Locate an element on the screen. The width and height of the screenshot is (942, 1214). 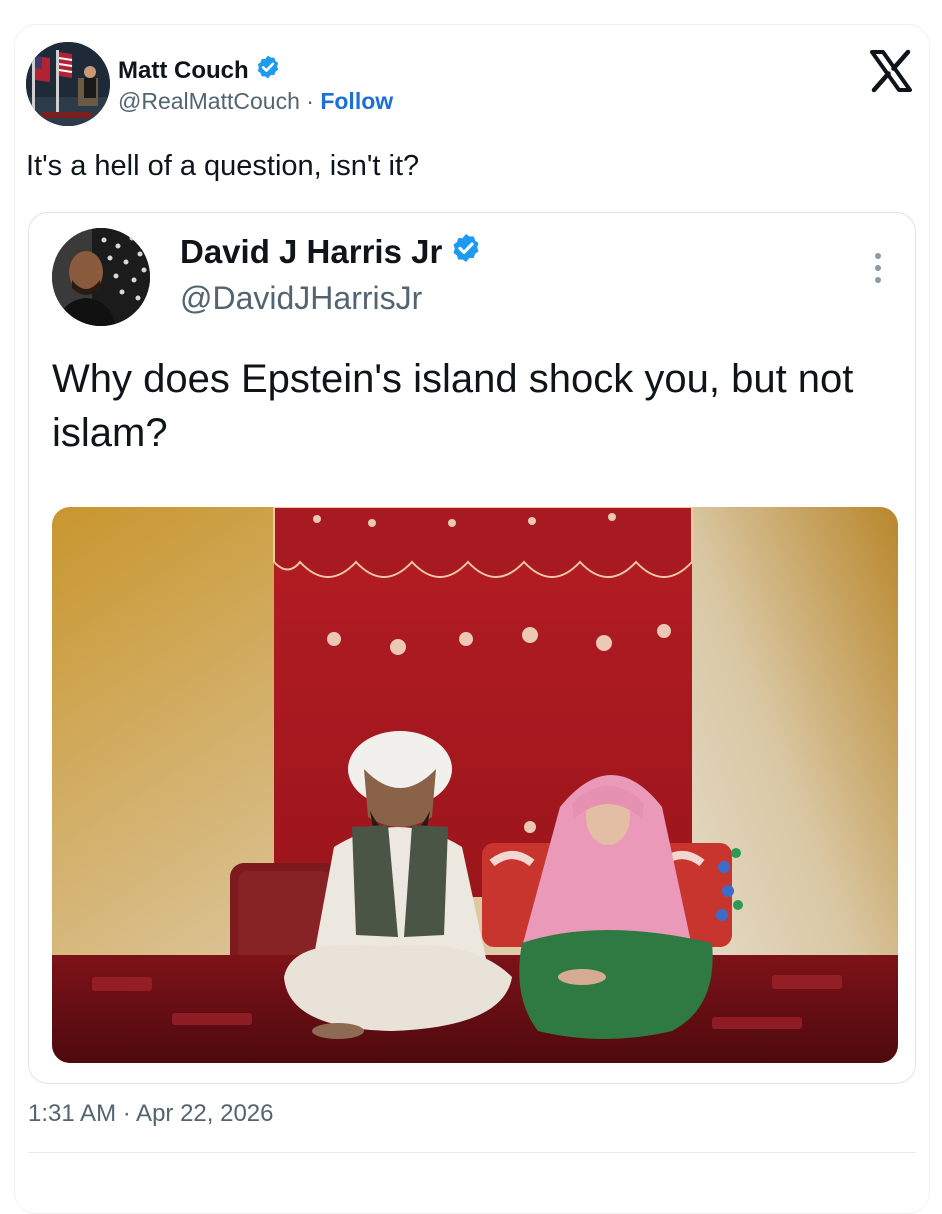
author-avatar is located at coordinates (68, 84).